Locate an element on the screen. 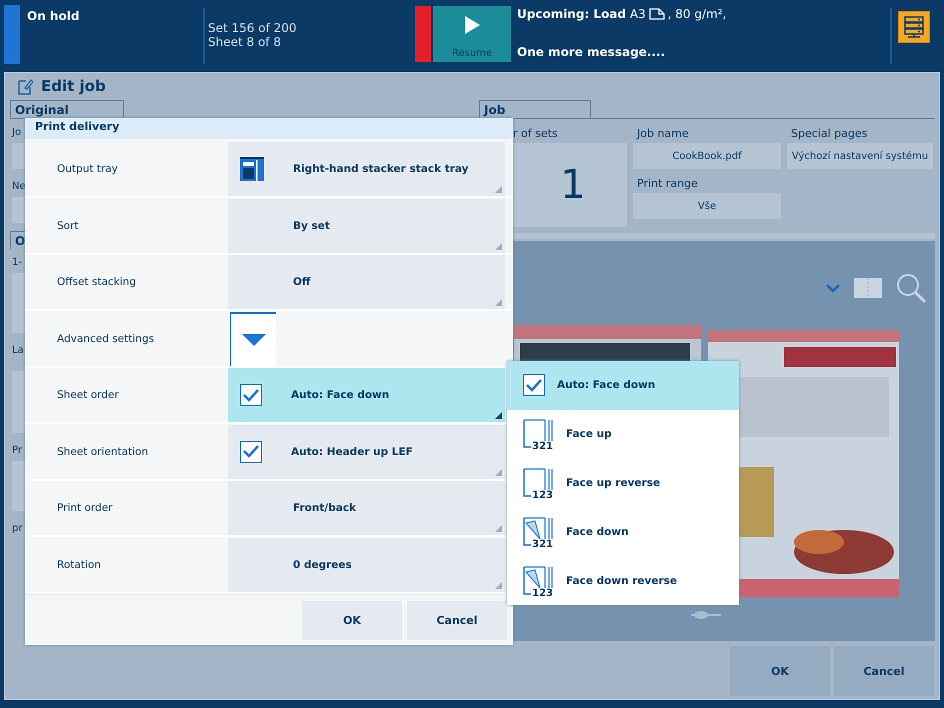  paper-icon is located at coordinates (656, 14).